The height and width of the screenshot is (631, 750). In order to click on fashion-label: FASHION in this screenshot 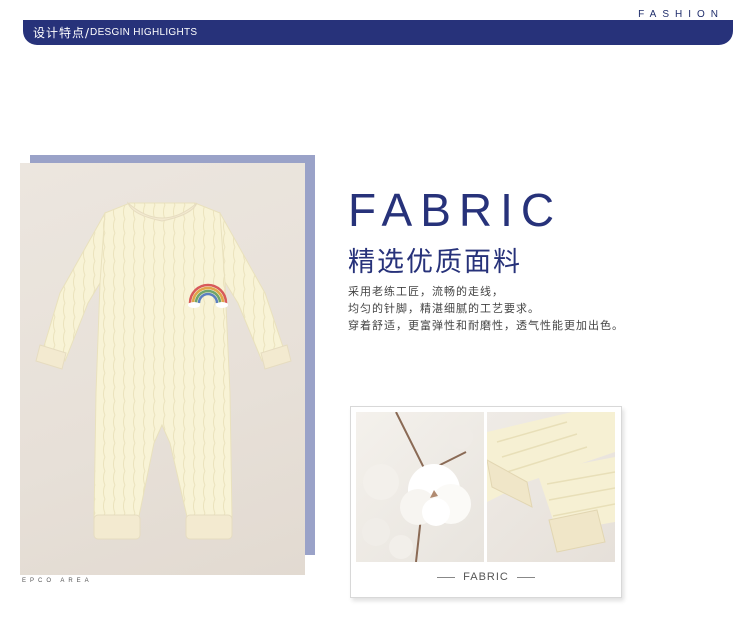, I will do `click(681, 14)`.